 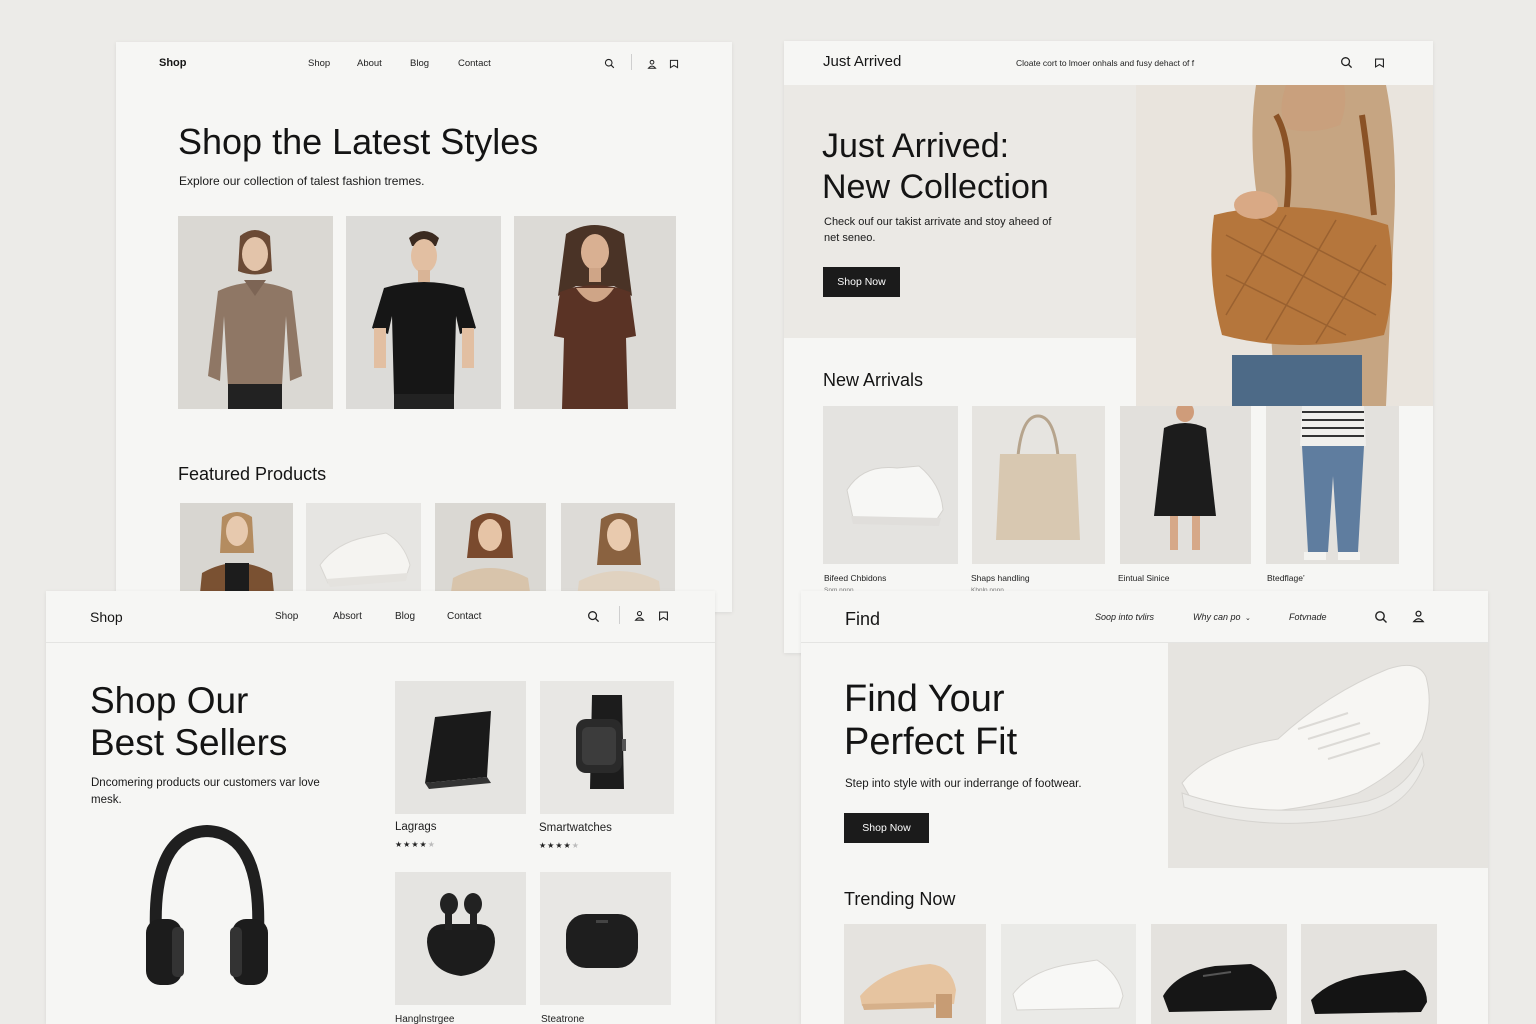 I want to click on hero-title-line1: Shop Our, so click(x=169, y=700).